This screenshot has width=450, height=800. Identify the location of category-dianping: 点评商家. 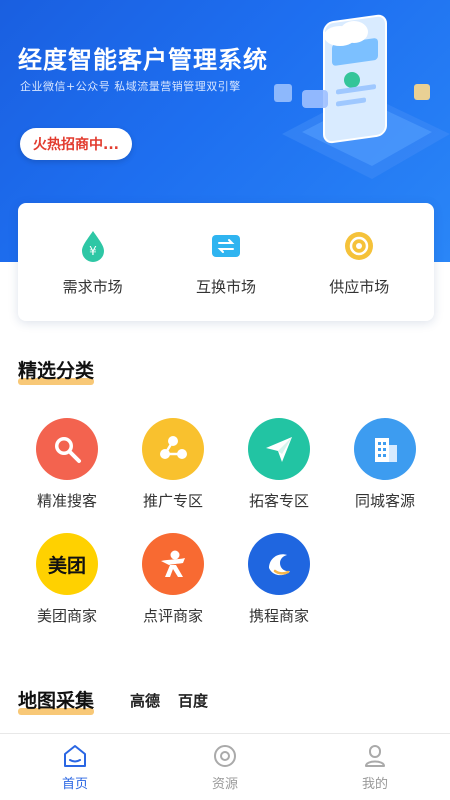
(173, 579).